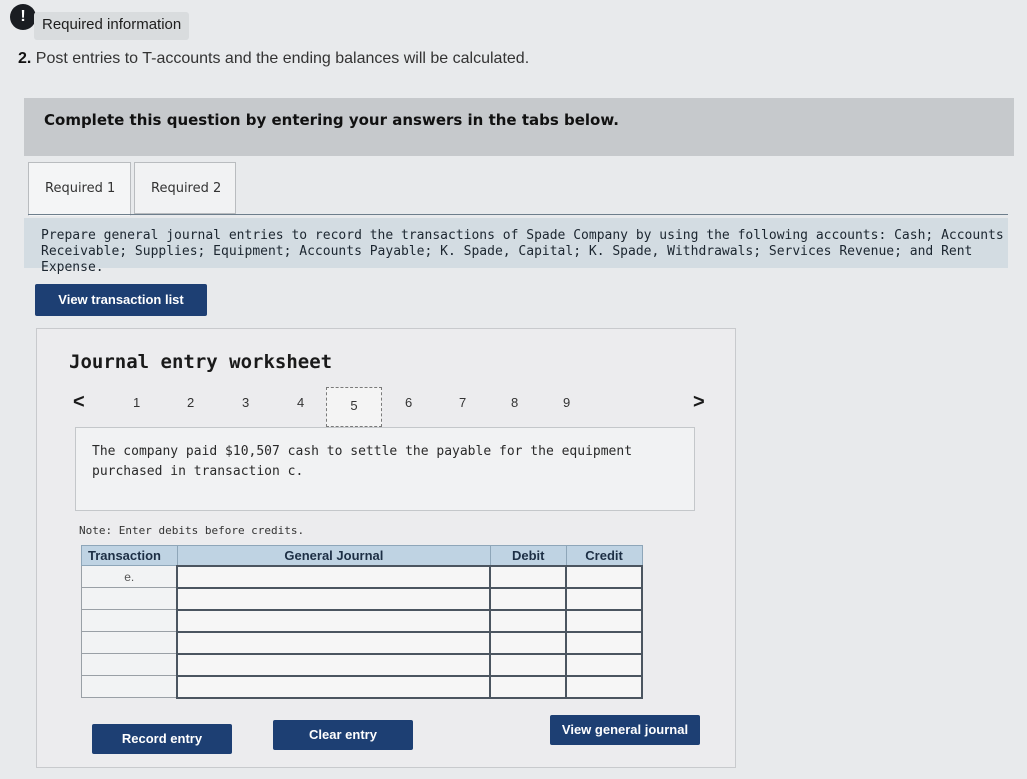 This screenshot has height=779, width=1027. I want to click on transaction-cell: e., so click(129, 576).